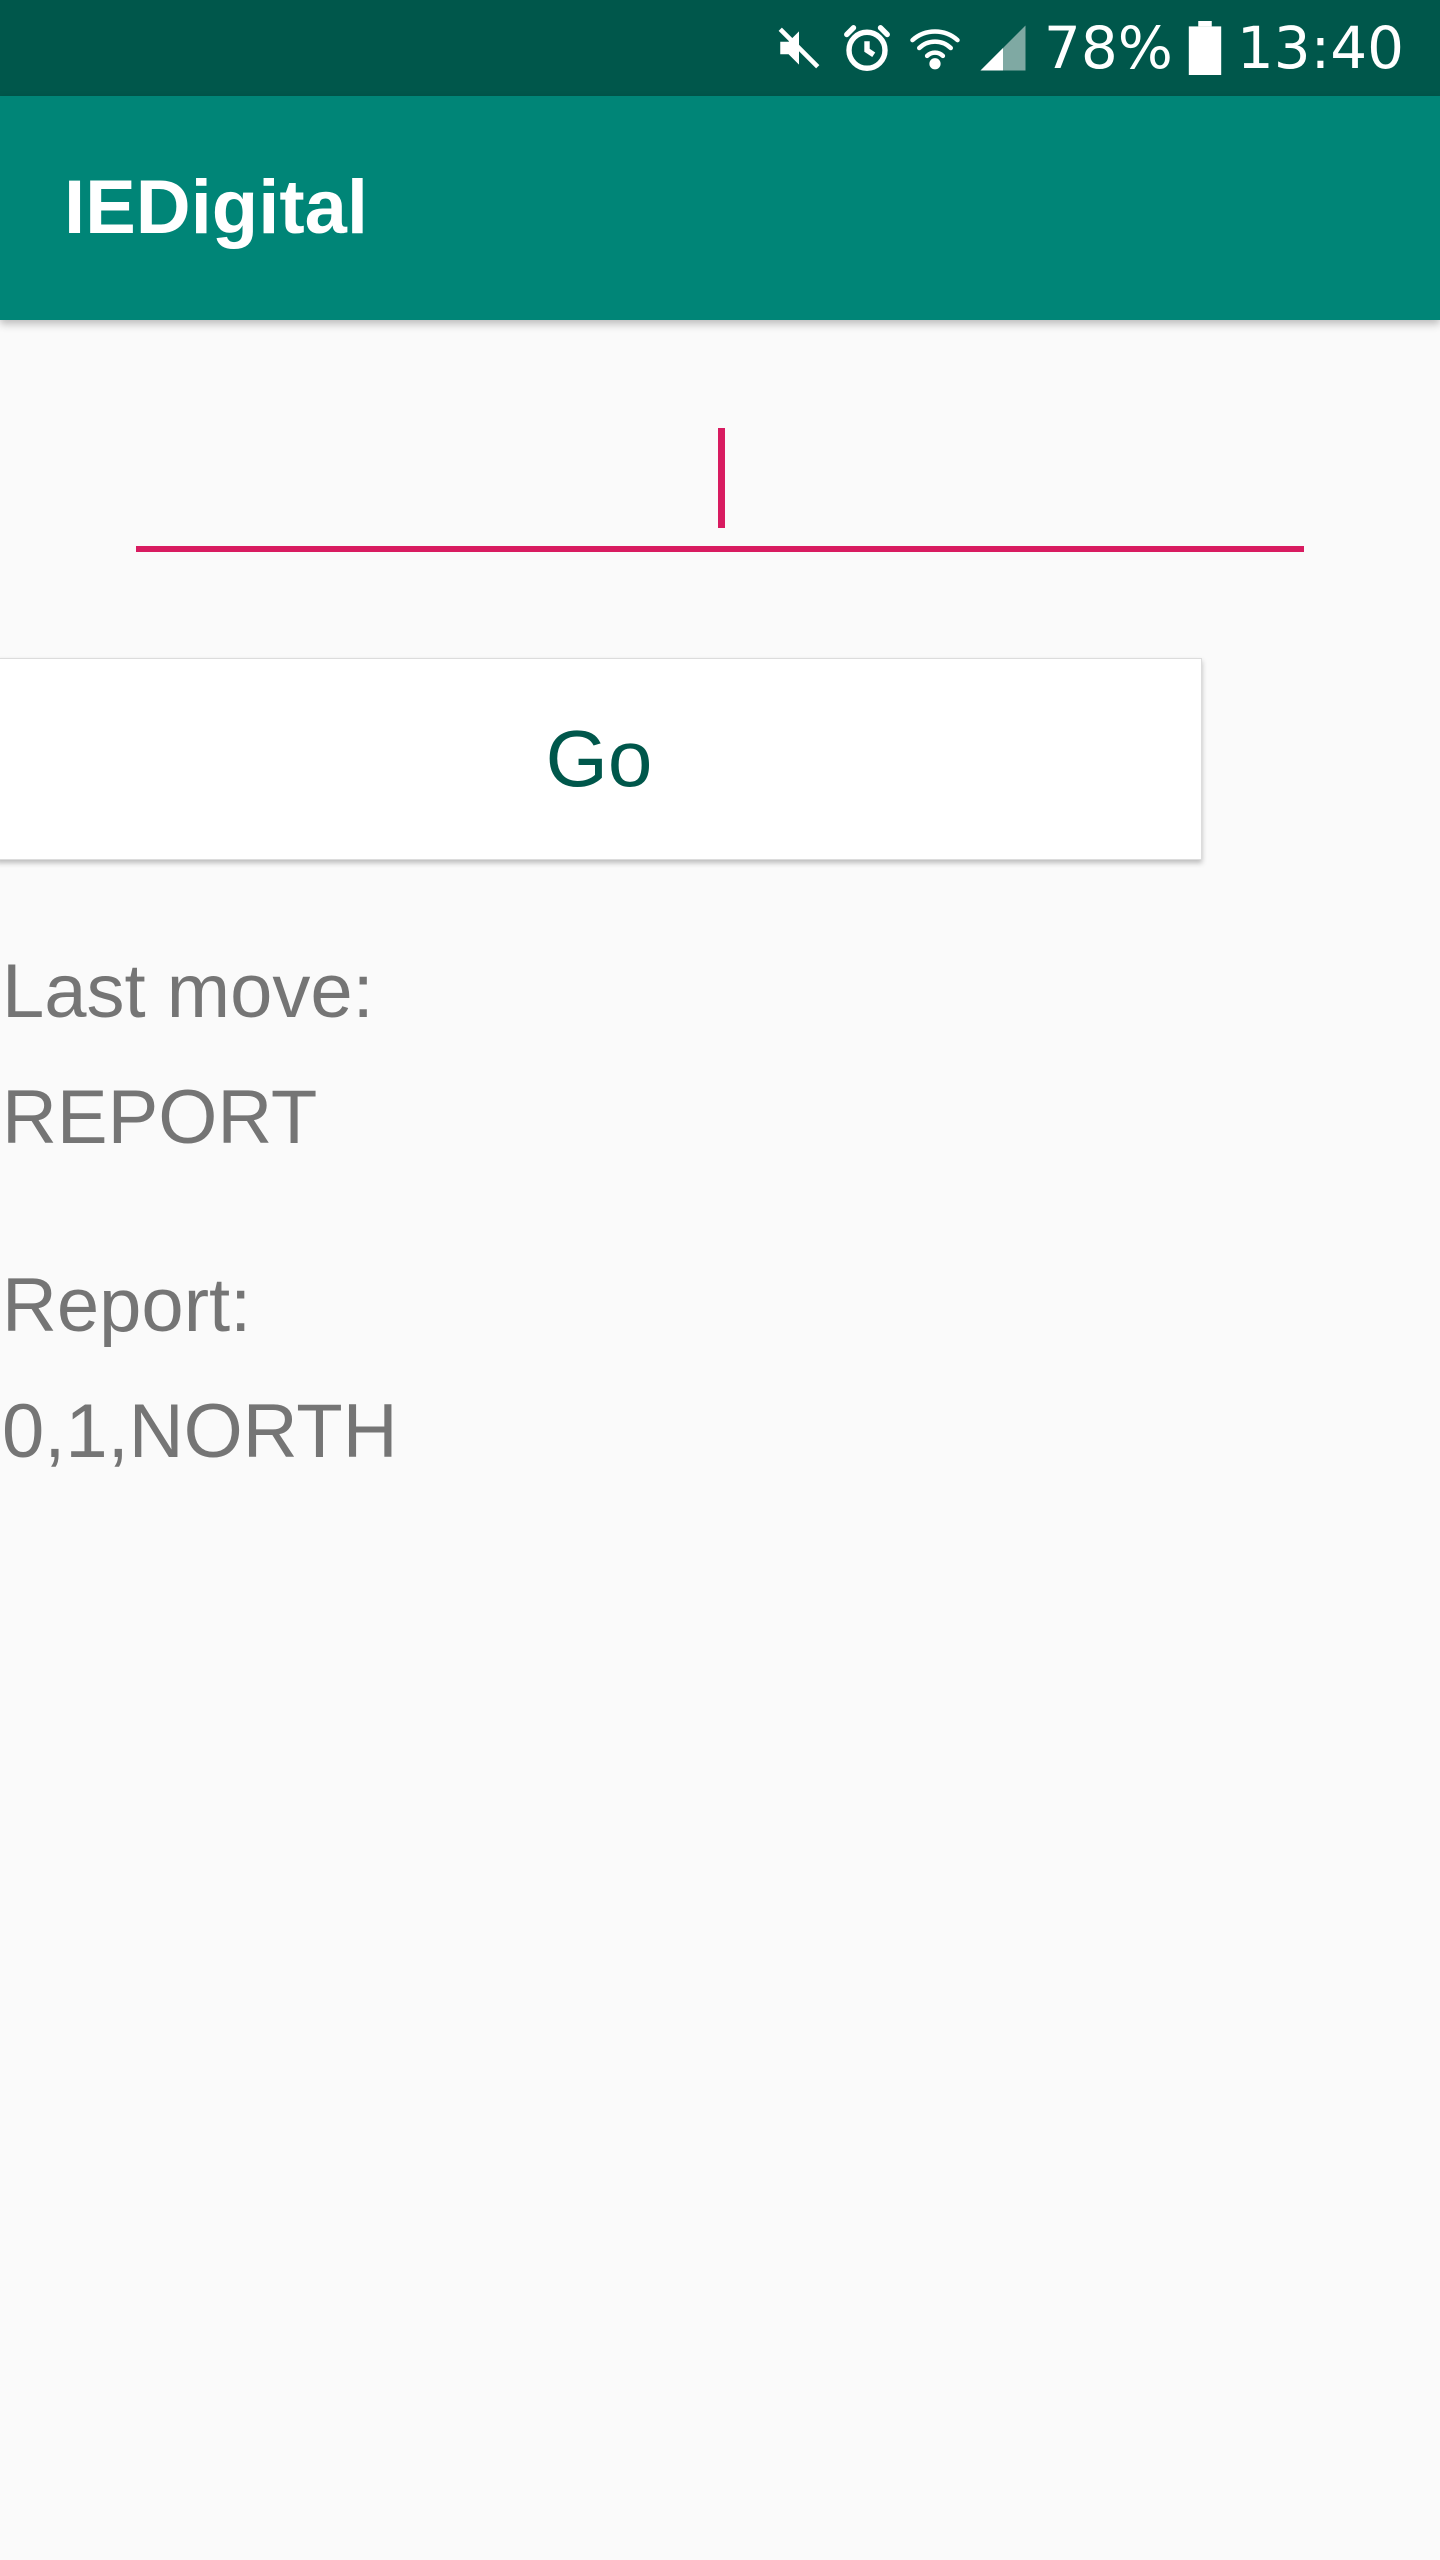 Image resolution: width=1440 pixels, height=2560 pixels. I want to click on text-cursor, so click(721, 478).